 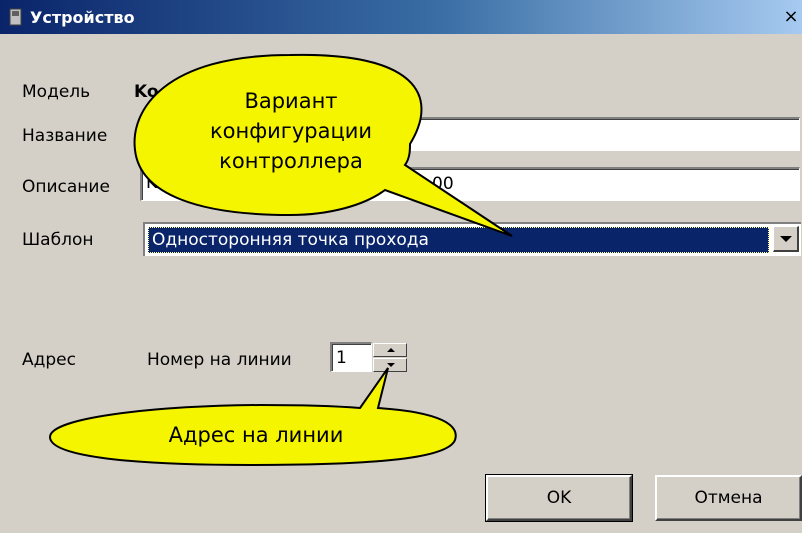 I want to click on config-callout-line1: Вариант, so click(x=291, y=101).